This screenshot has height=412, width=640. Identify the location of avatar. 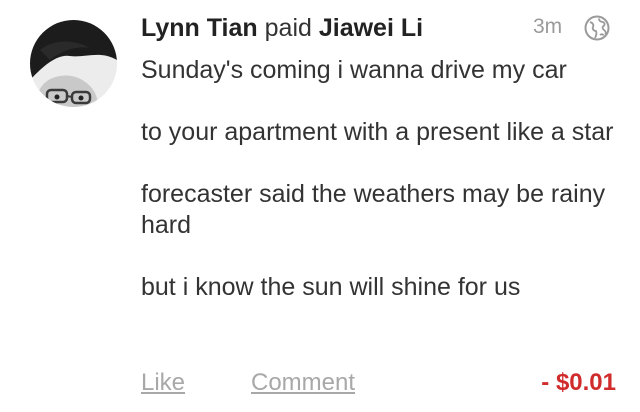
(73, 63).